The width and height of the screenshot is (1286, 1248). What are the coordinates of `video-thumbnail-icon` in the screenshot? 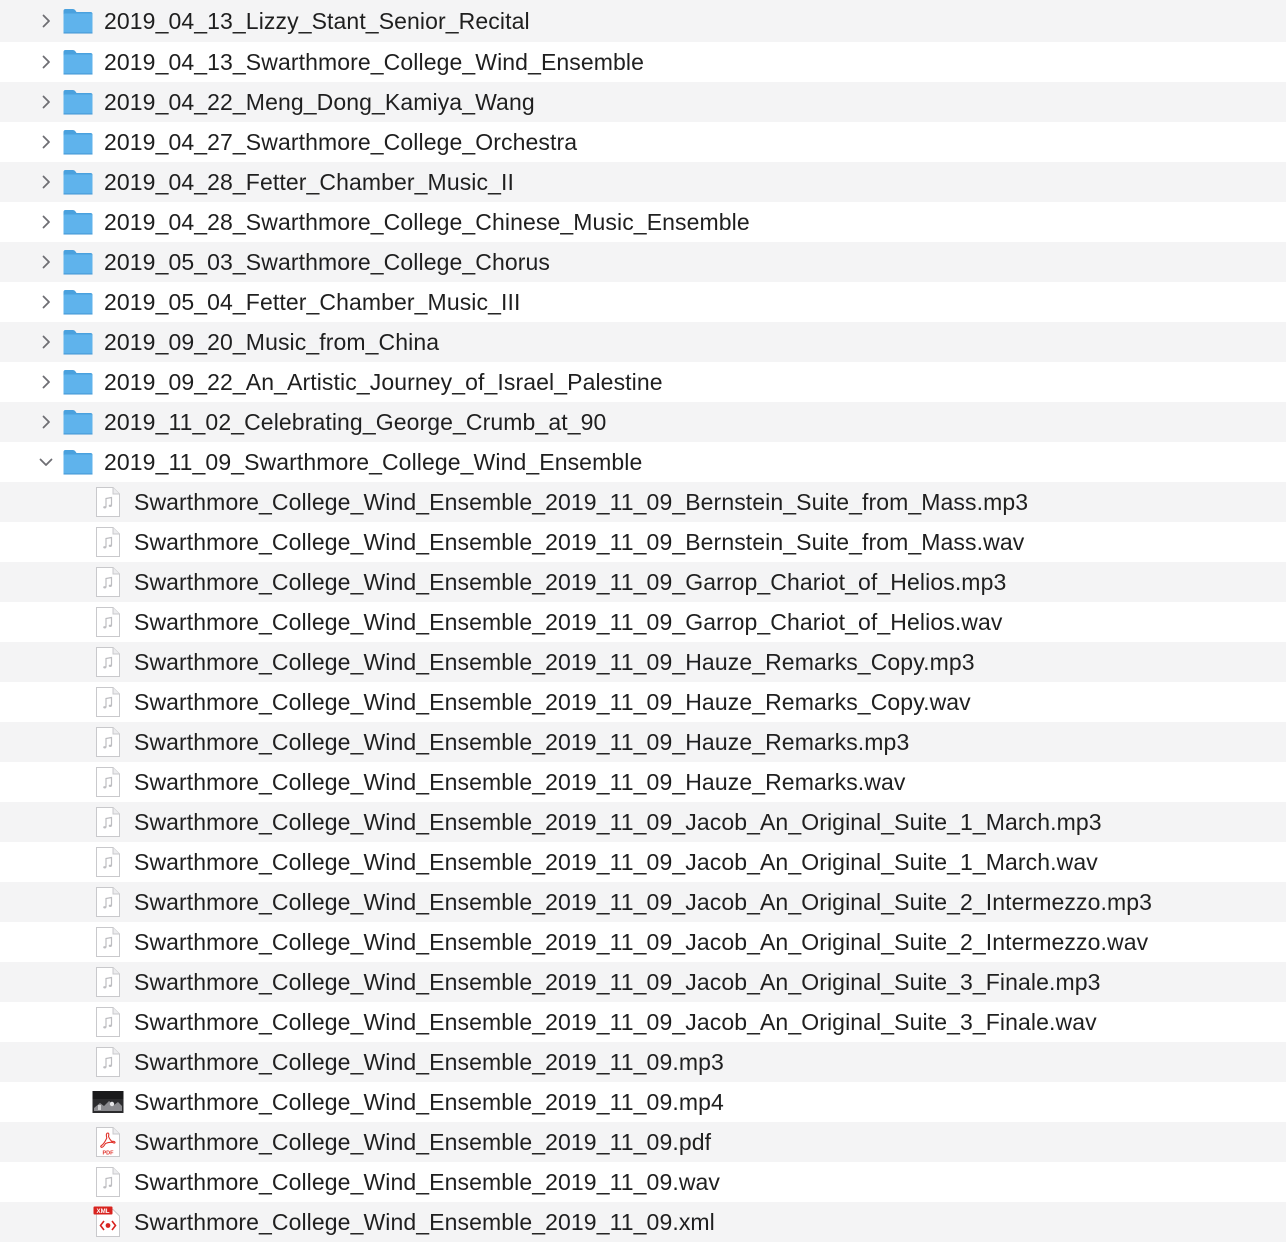 It's located at (108, 1102).